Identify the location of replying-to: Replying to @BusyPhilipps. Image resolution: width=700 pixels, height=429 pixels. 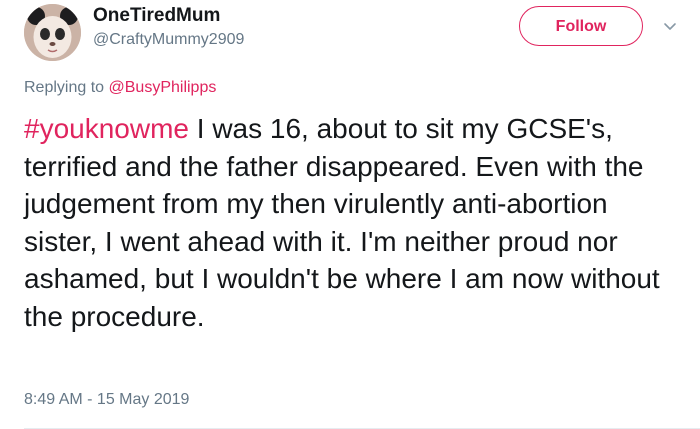
(120, 88).